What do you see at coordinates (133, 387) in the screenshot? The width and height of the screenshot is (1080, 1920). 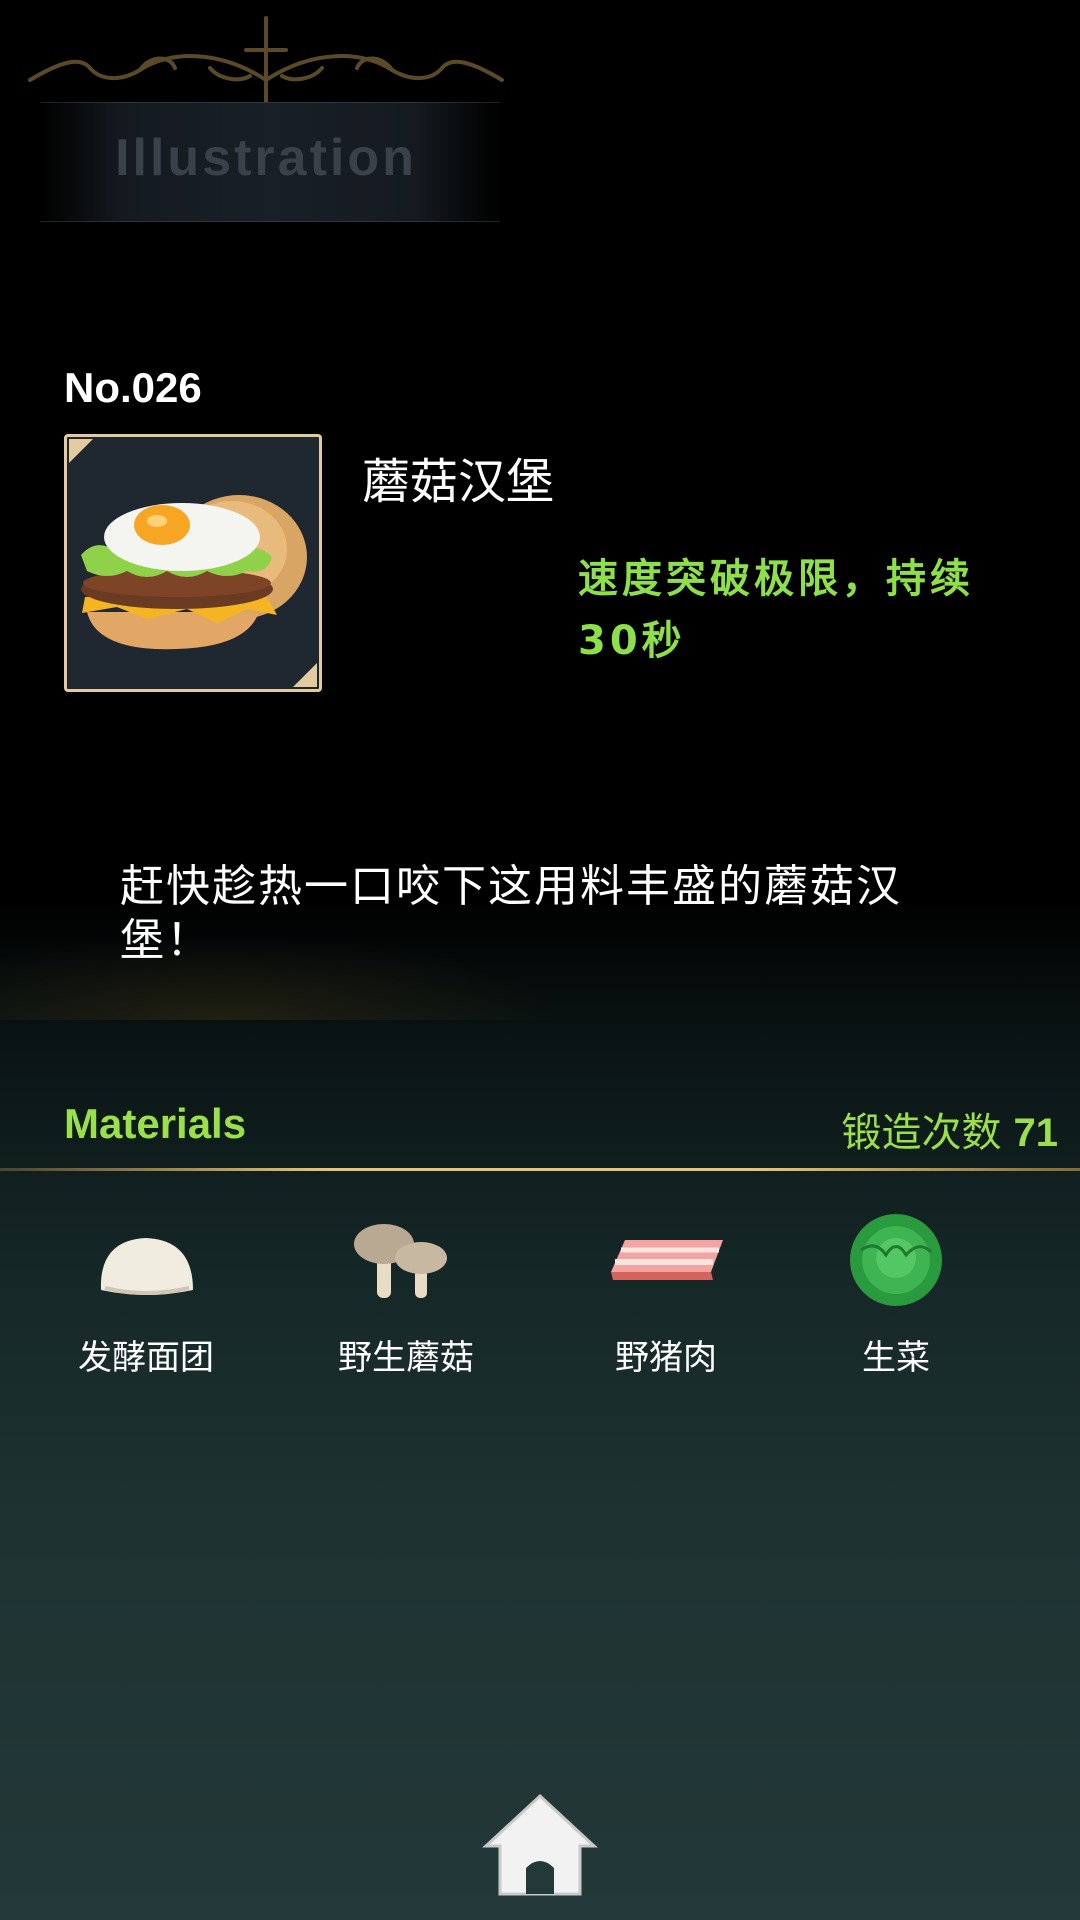 I see `item-number: No.026` at bounding box center [133, 387].